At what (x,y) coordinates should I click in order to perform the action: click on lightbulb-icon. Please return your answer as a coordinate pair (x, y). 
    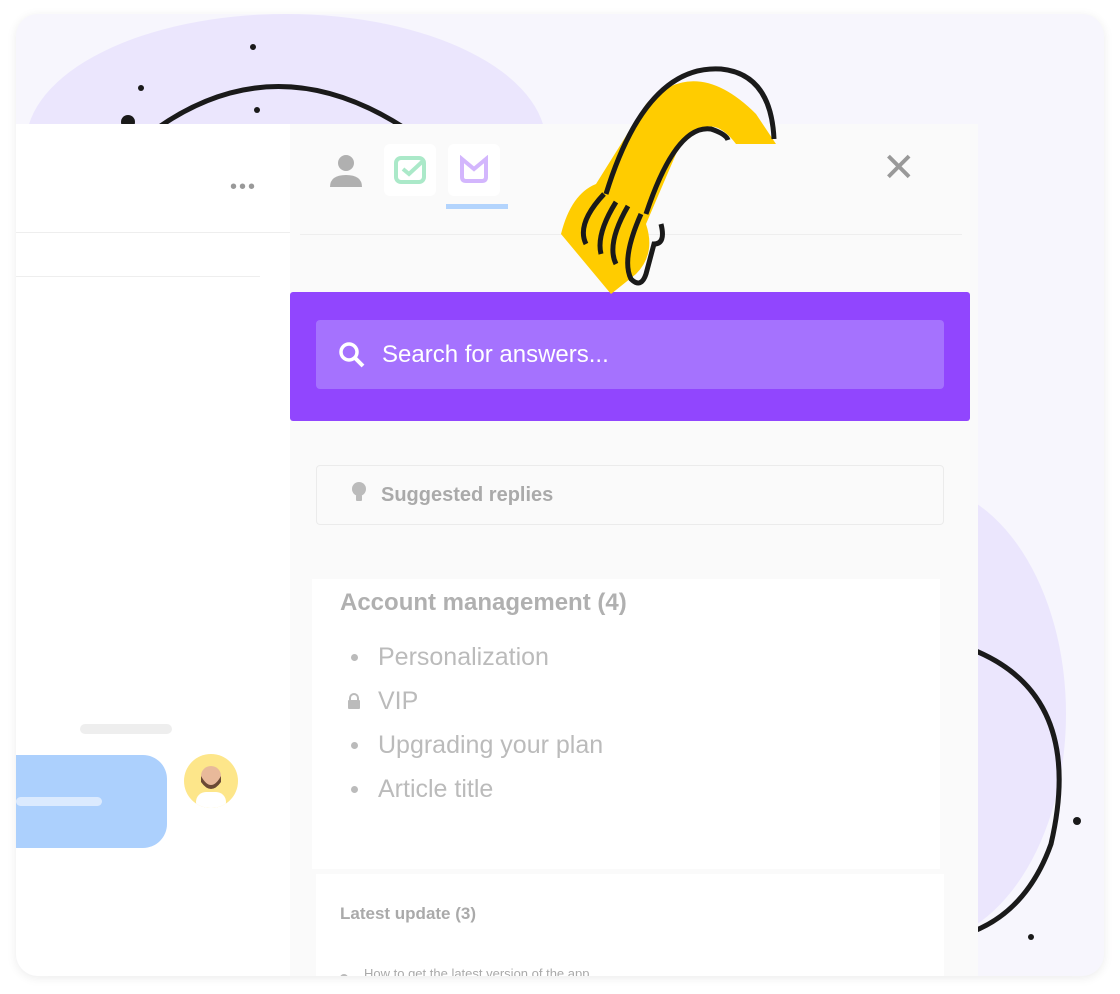
    Looking at the image, I should click on (359, 495).